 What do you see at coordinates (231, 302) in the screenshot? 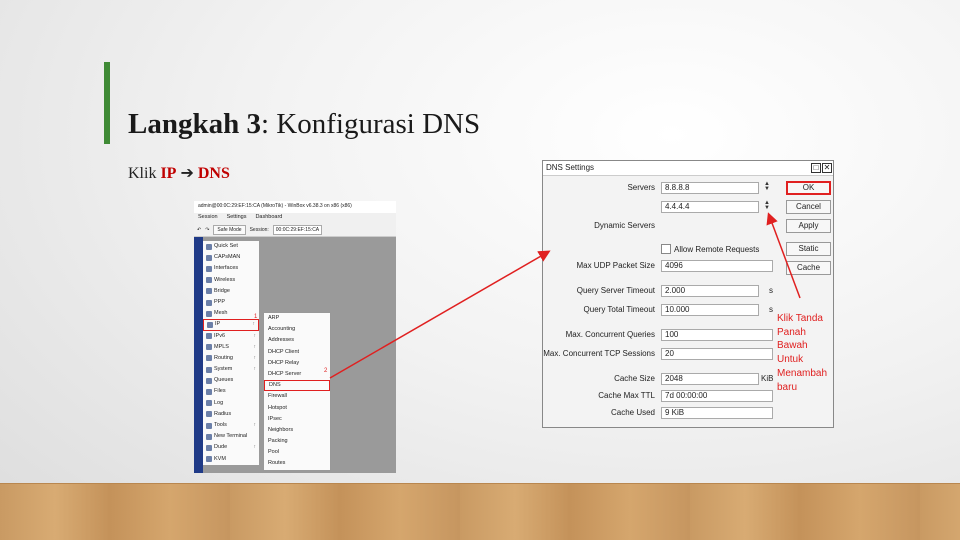
I see `winbox-menu-item: PPP` at bounding box center [231, 302].